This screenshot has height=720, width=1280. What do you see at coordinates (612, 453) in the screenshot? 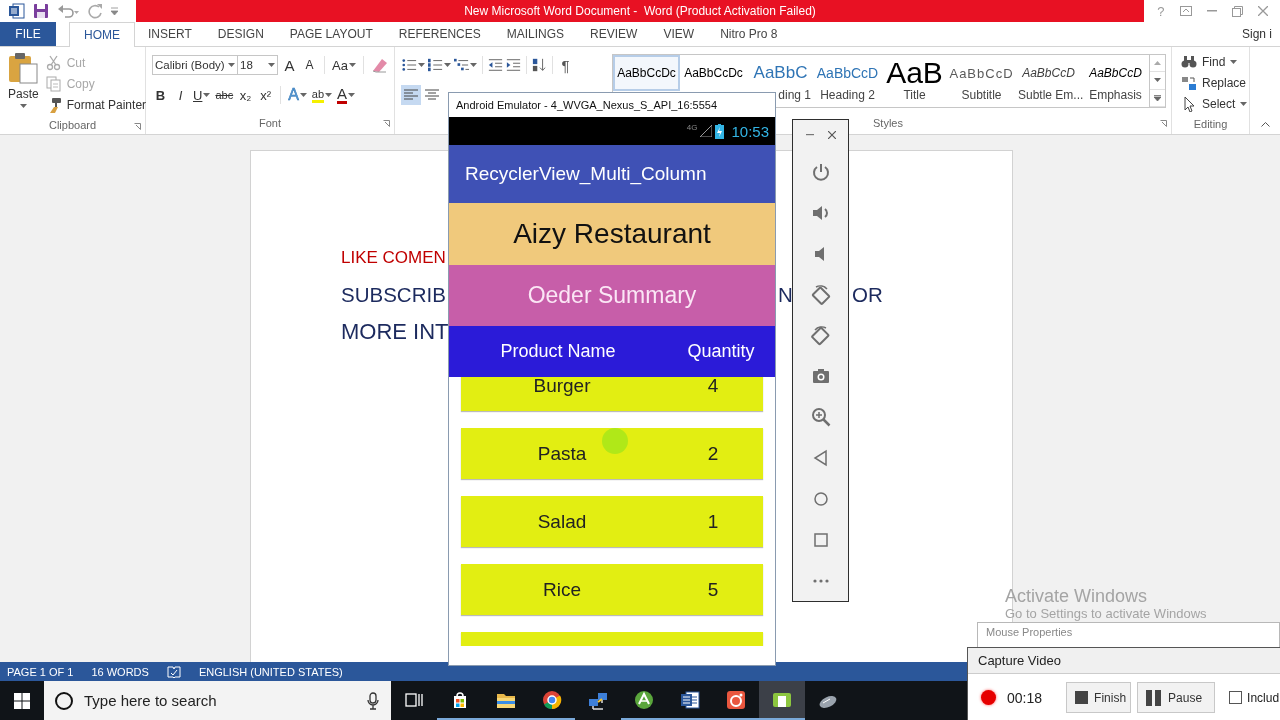
I see `order-row: Pasta 2` at bounding box center [612, 453].